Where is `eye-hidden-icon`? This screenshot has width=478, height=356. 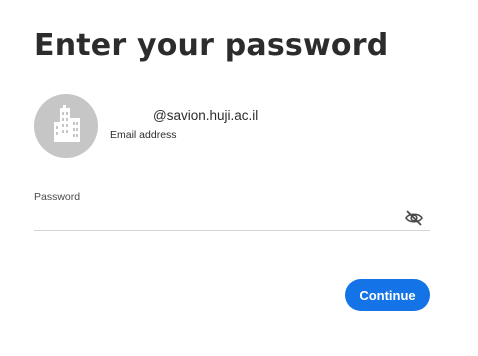
eye-hidden-icon is located at coordinates (414, 218).